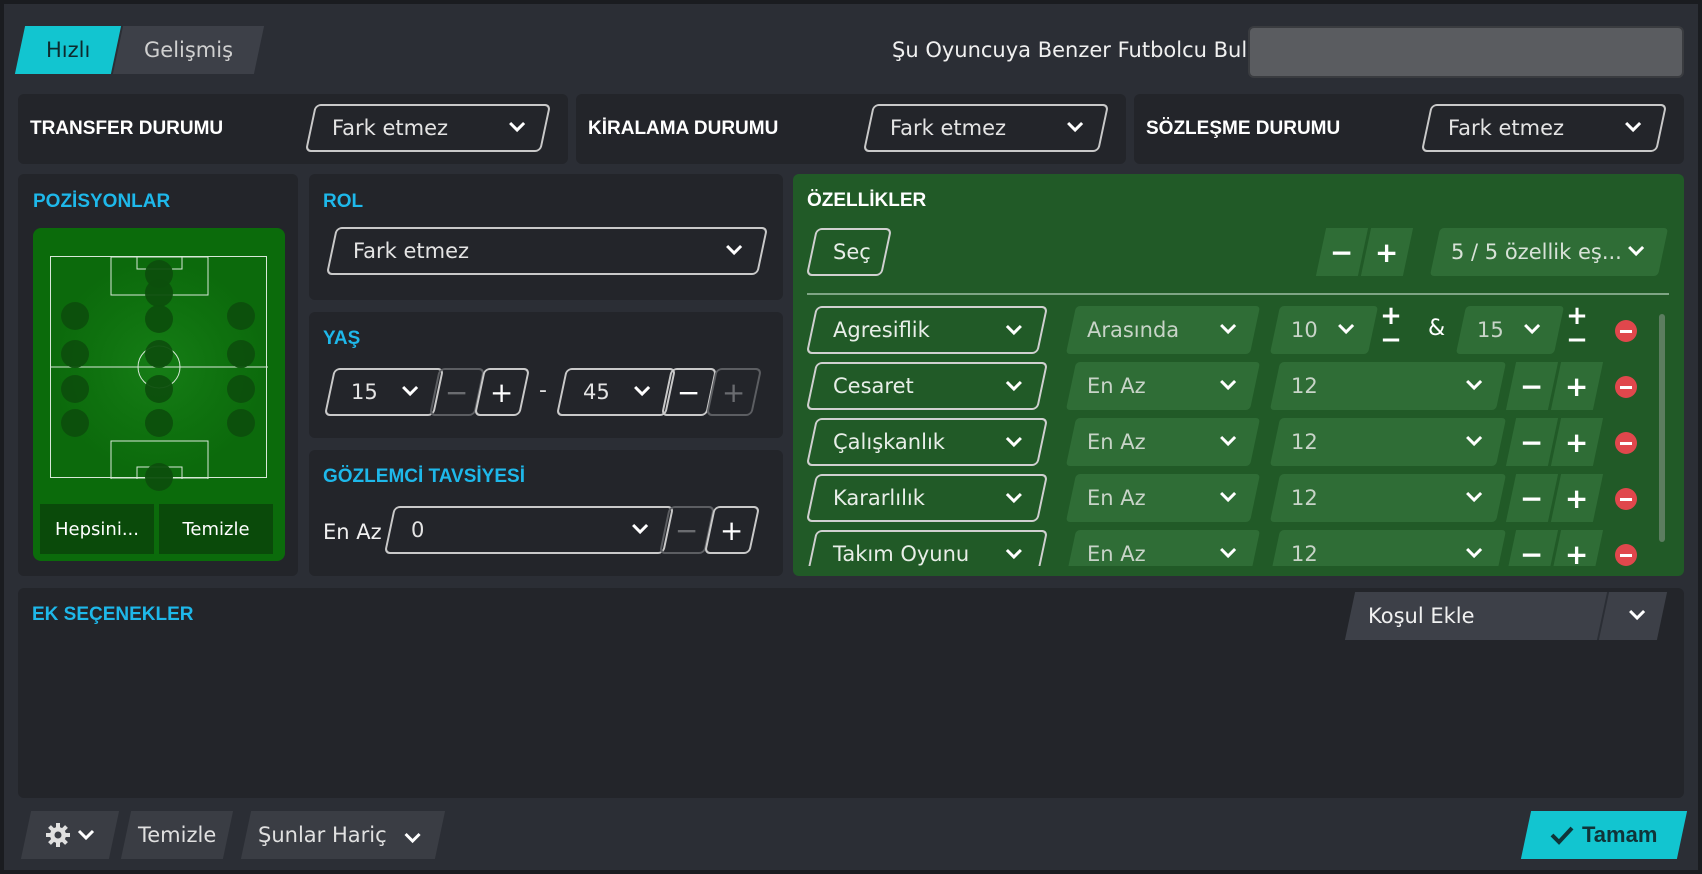 The height and width of the screenshot is (874, 1702). Describe the element at coordinates (1387, 252) in the screenshot. I see `attributes-add-button: +` at that location.